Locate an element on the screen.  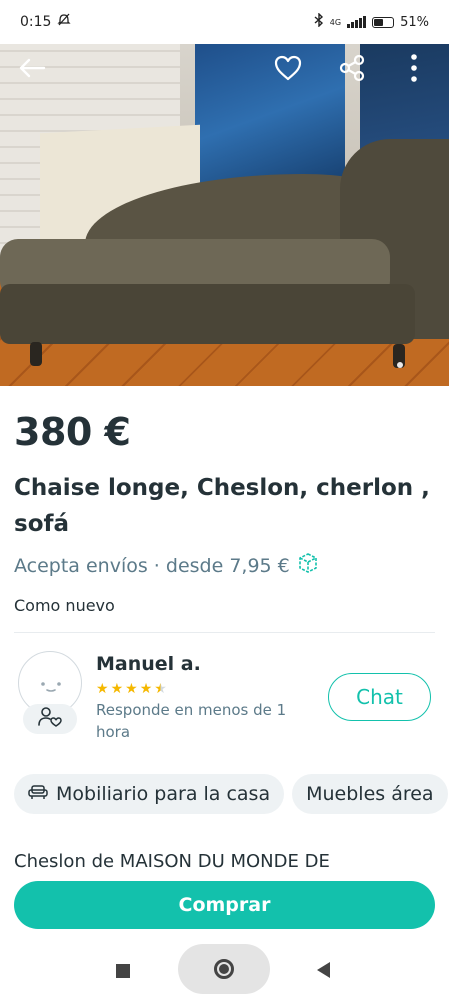
more-options-button is located at coordinates (414, 70).